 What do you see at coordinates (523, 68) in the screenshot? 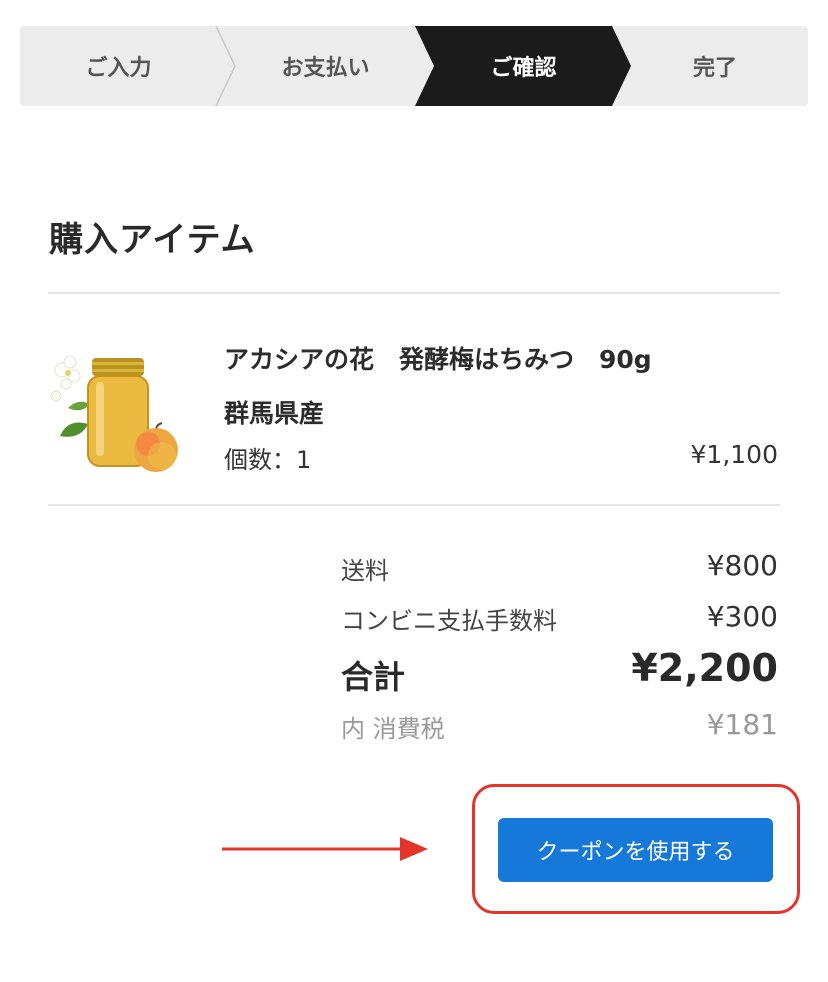
I see `step-confirm: ご確認` at bounding box center [523, 68].